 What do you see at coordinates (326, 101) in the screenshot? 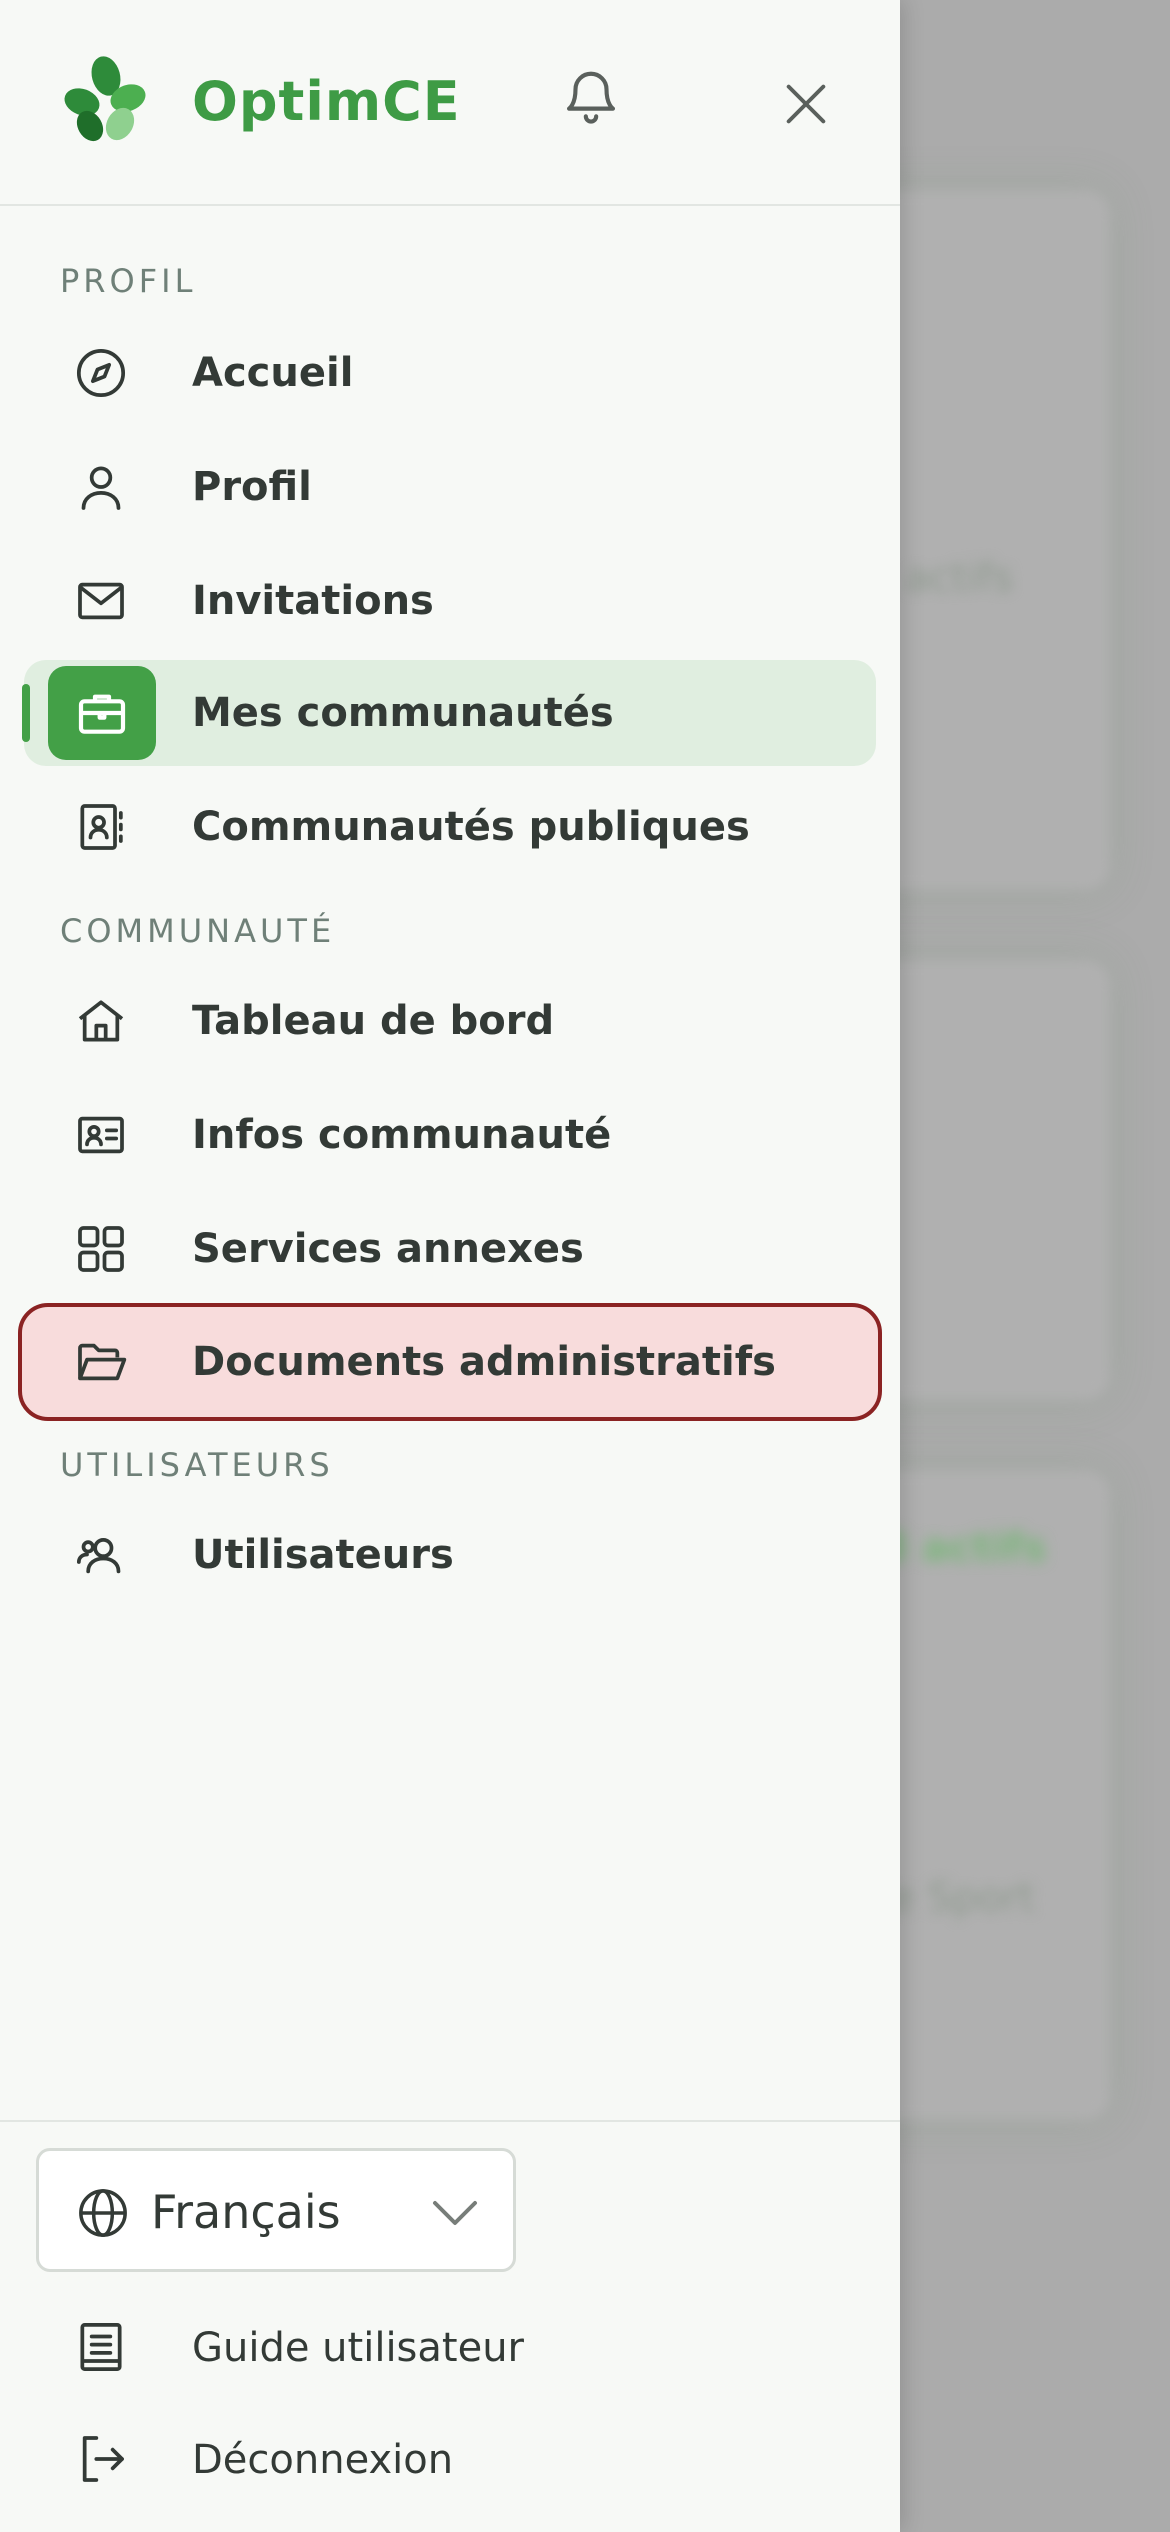
I see `brand-title: OptimCE` at bounding box center [326, 101].